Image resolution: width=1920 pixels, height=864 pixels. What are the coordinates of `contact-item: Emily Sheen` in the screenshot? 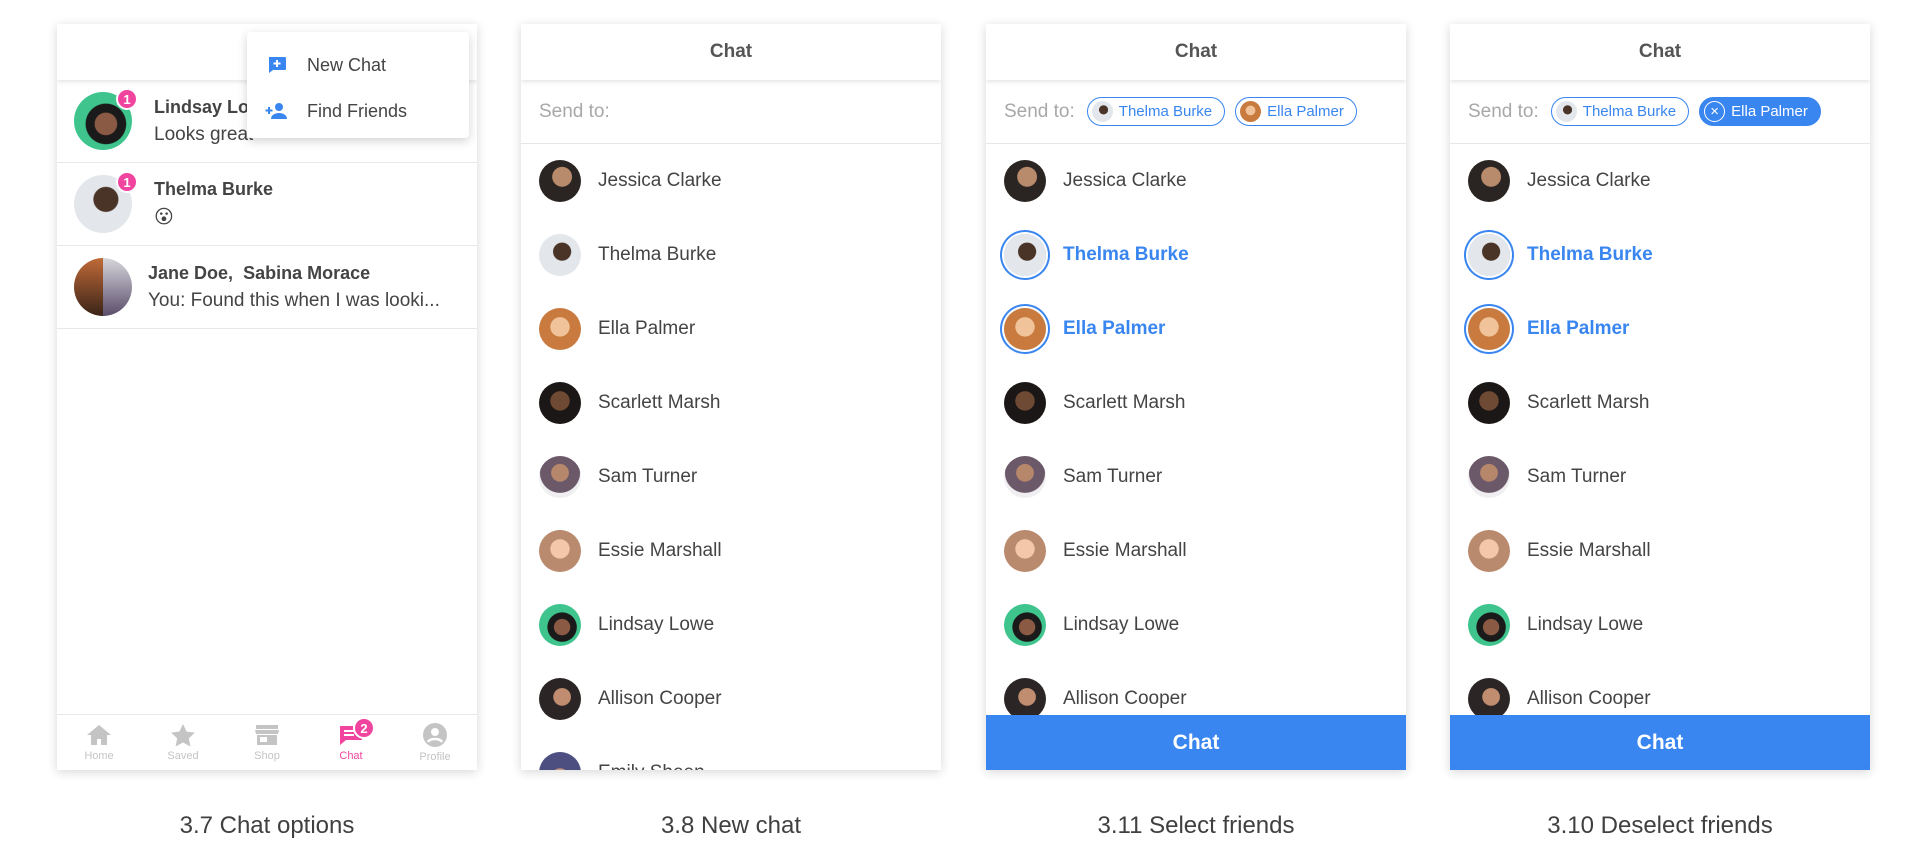 It's located at (731, 753).